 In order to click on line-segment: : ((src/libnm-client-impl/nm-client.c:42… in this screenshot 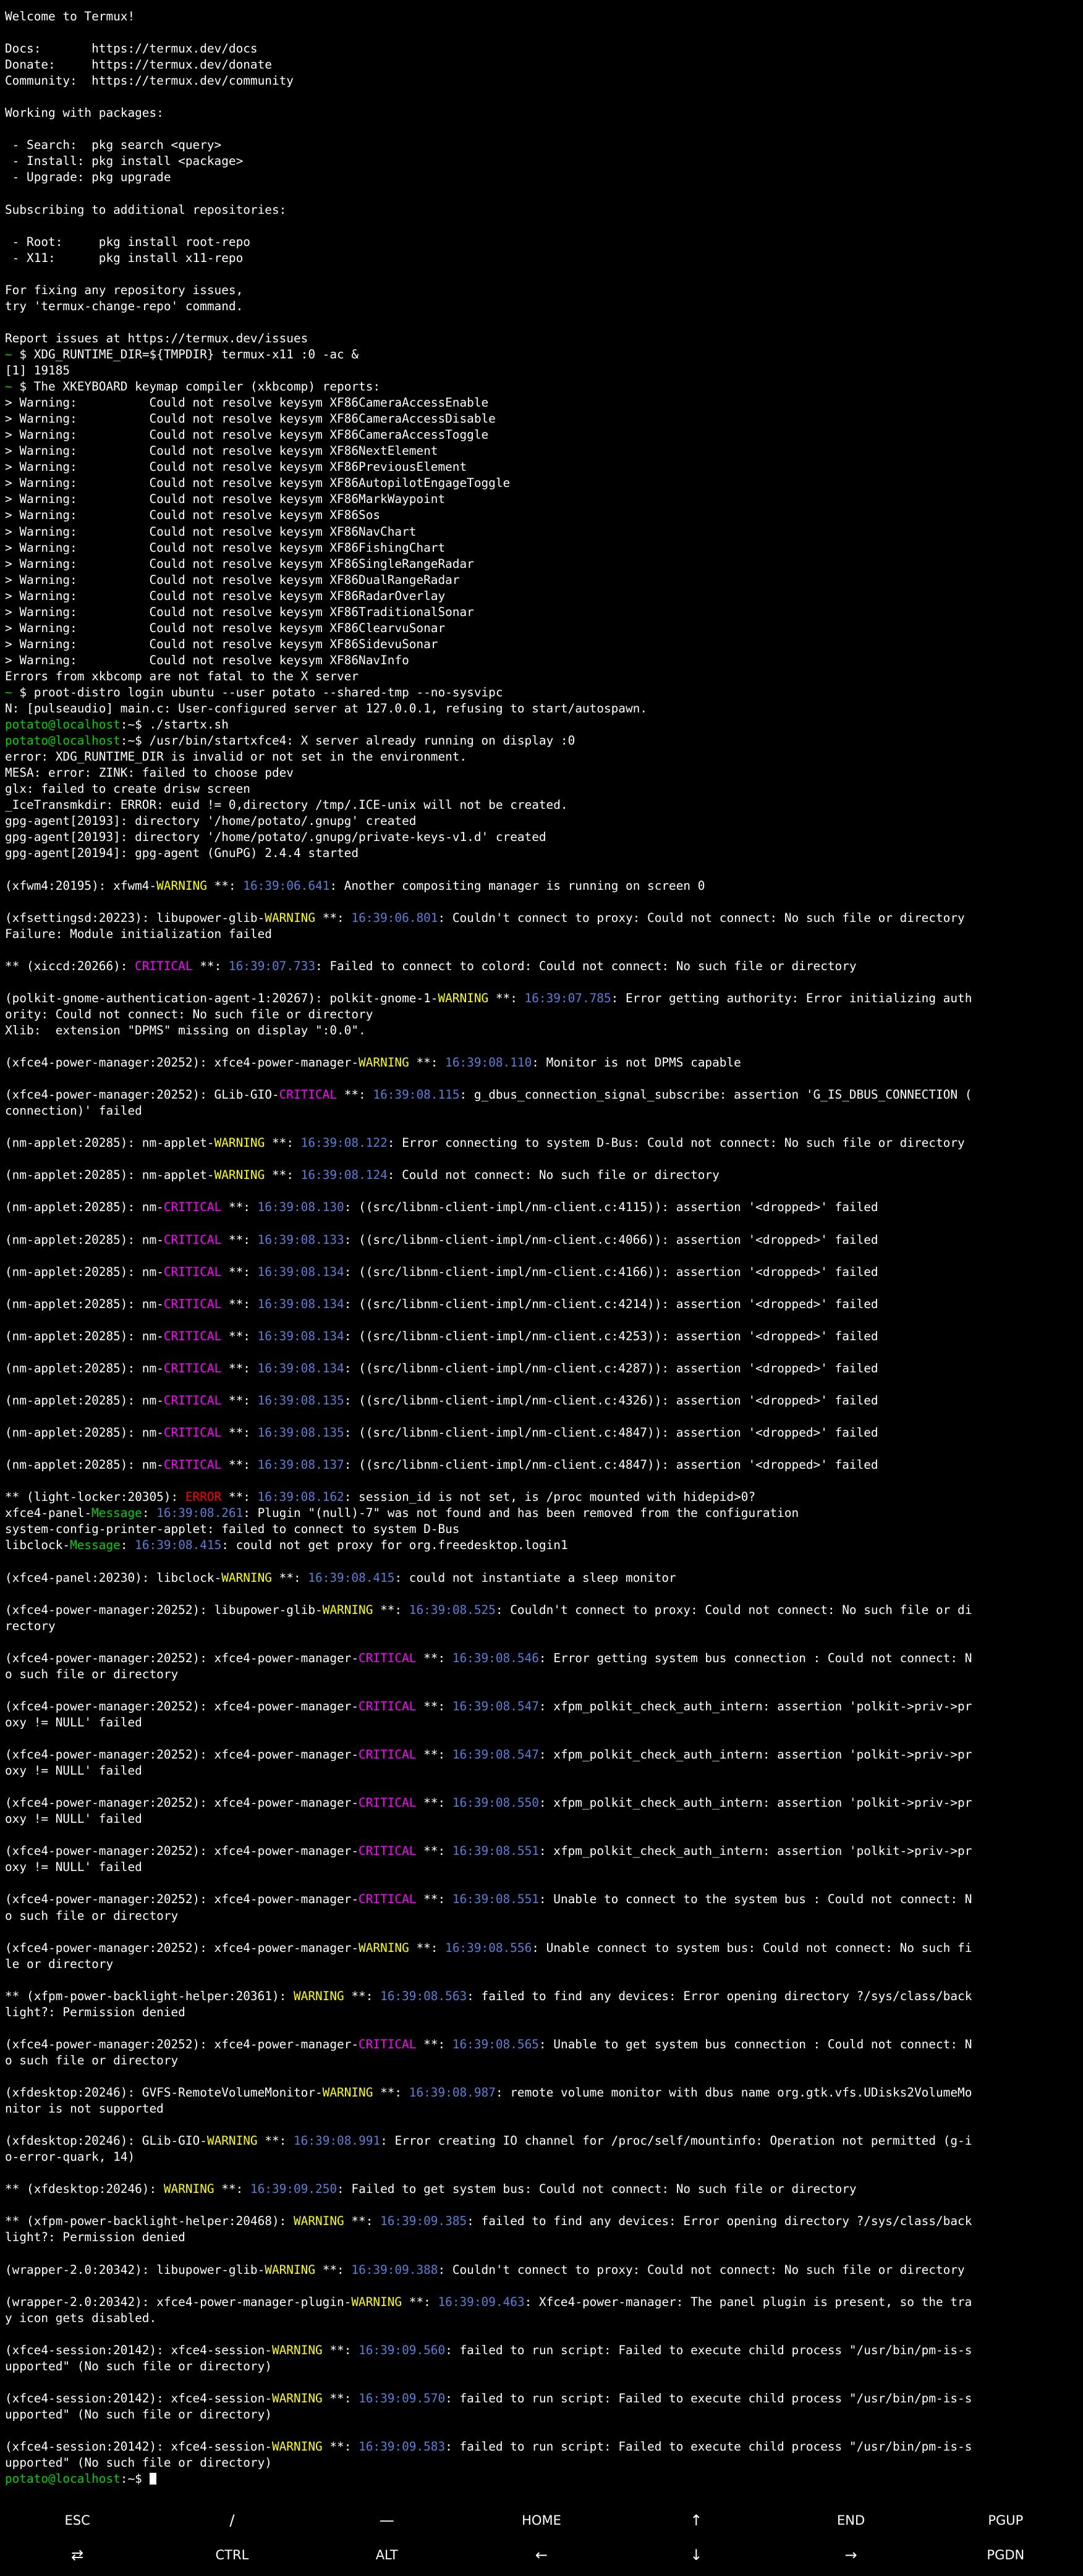, I will do `click(611, 1335)`.